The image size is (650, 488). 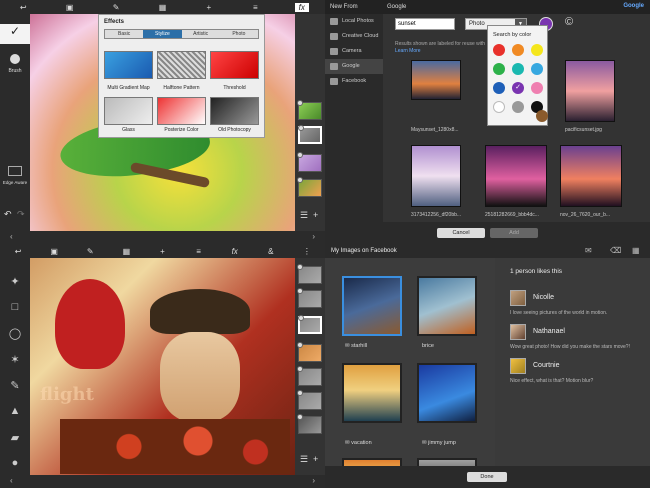 What do you see at coordinates (518, 107) in the screenshot?
I see `swatch-gray` at bounding box center [518, 107].